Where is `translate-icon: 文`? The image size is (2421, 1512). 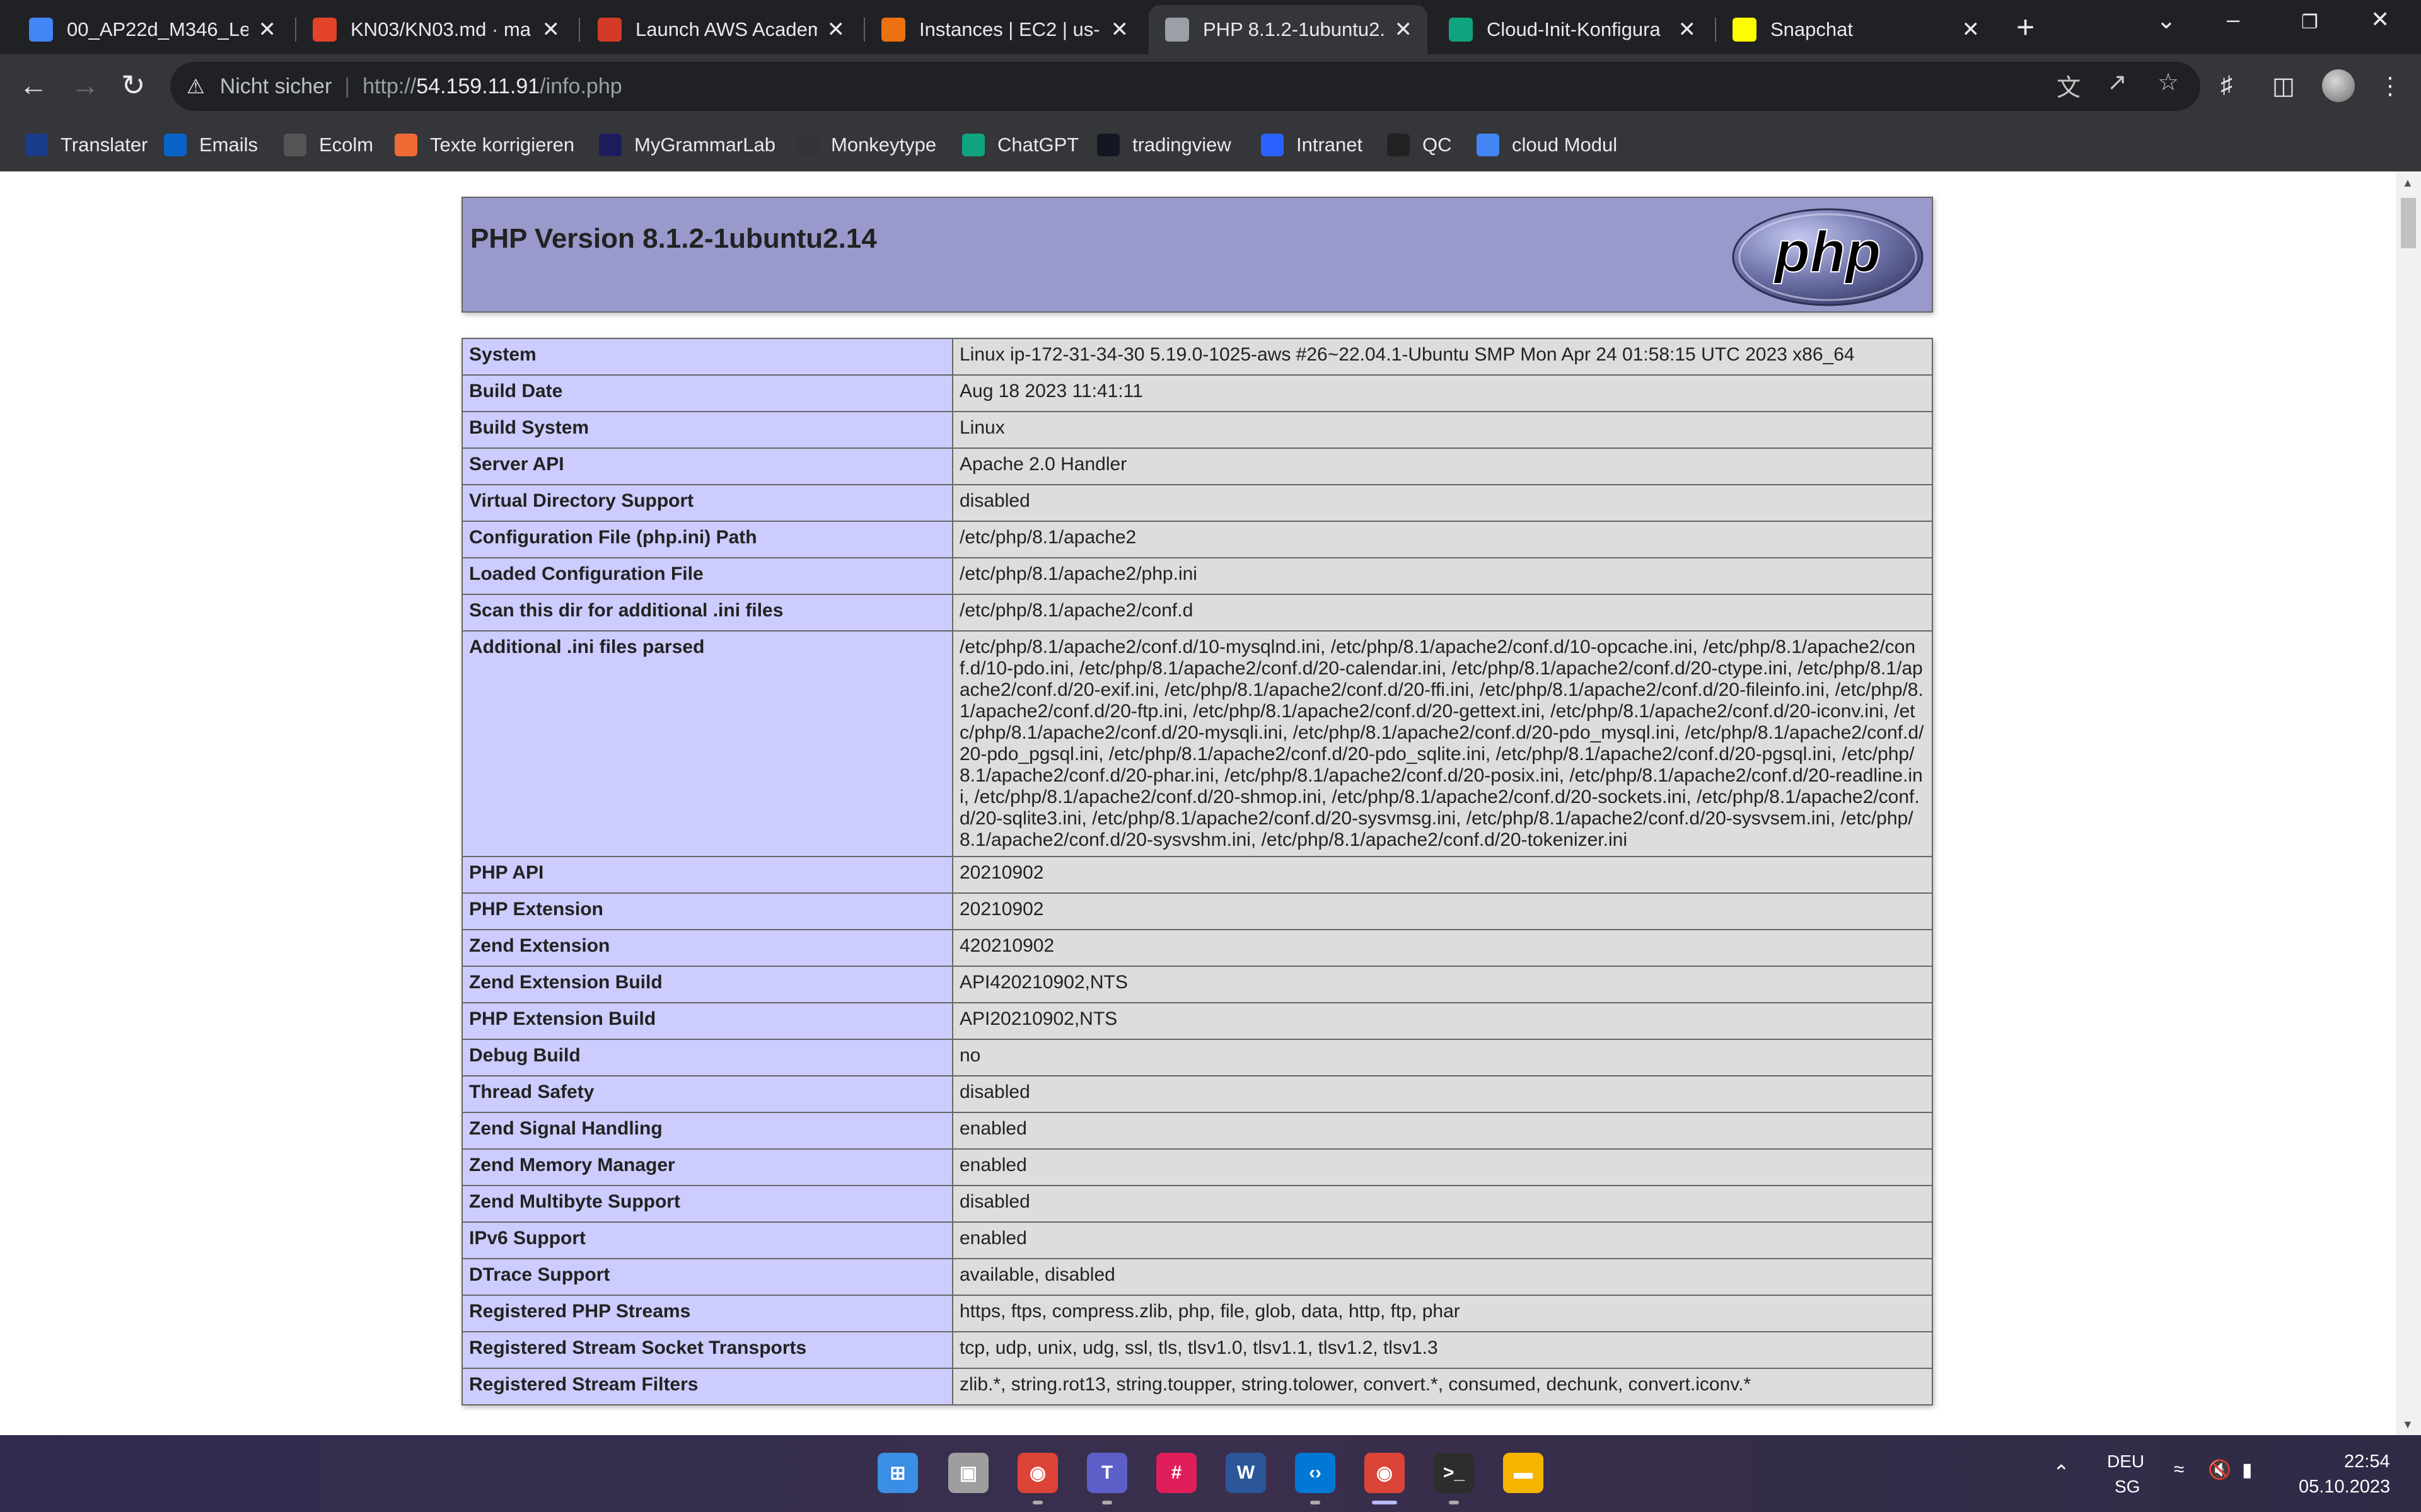
translate-icon: 文 is located at coordinates (2069, 85).